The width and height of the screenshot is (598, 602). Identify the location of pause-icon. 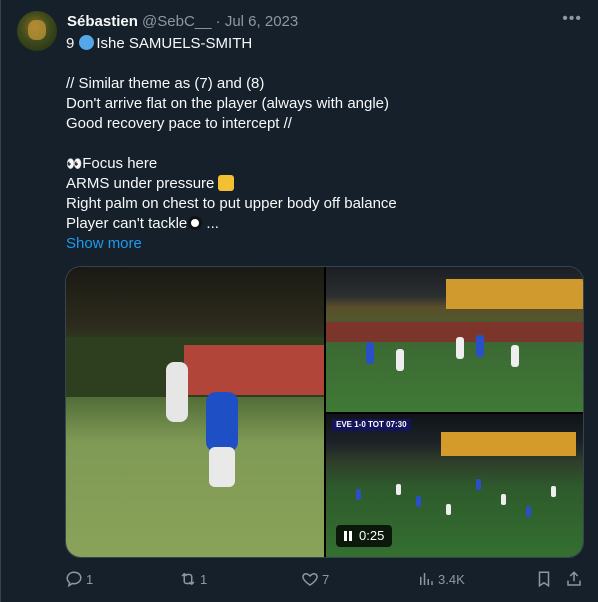
(345, 536).